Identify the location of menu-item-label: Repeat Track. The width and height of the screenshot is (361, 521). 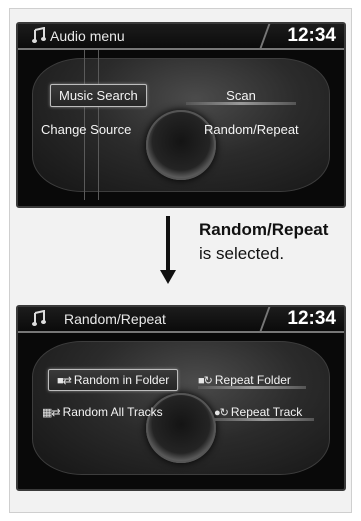
(266, 412).